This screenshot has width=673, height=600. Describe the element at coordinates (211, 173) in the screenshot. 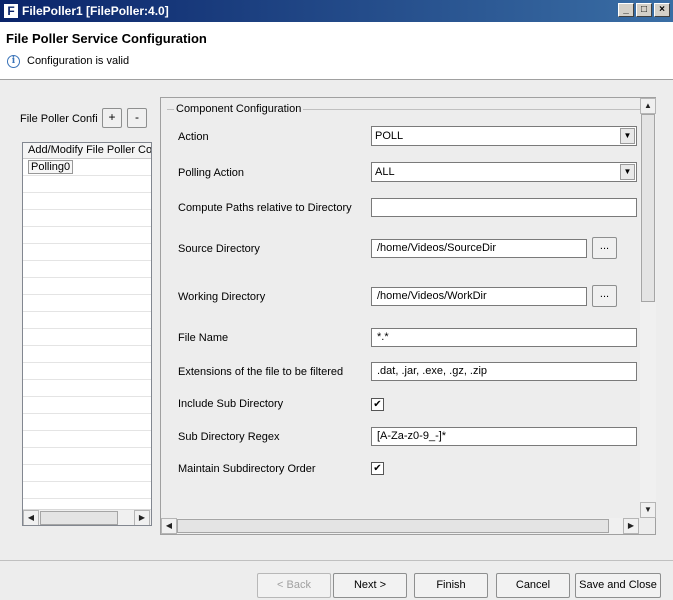

I see `polling-action-label: Polling Action` at that location.